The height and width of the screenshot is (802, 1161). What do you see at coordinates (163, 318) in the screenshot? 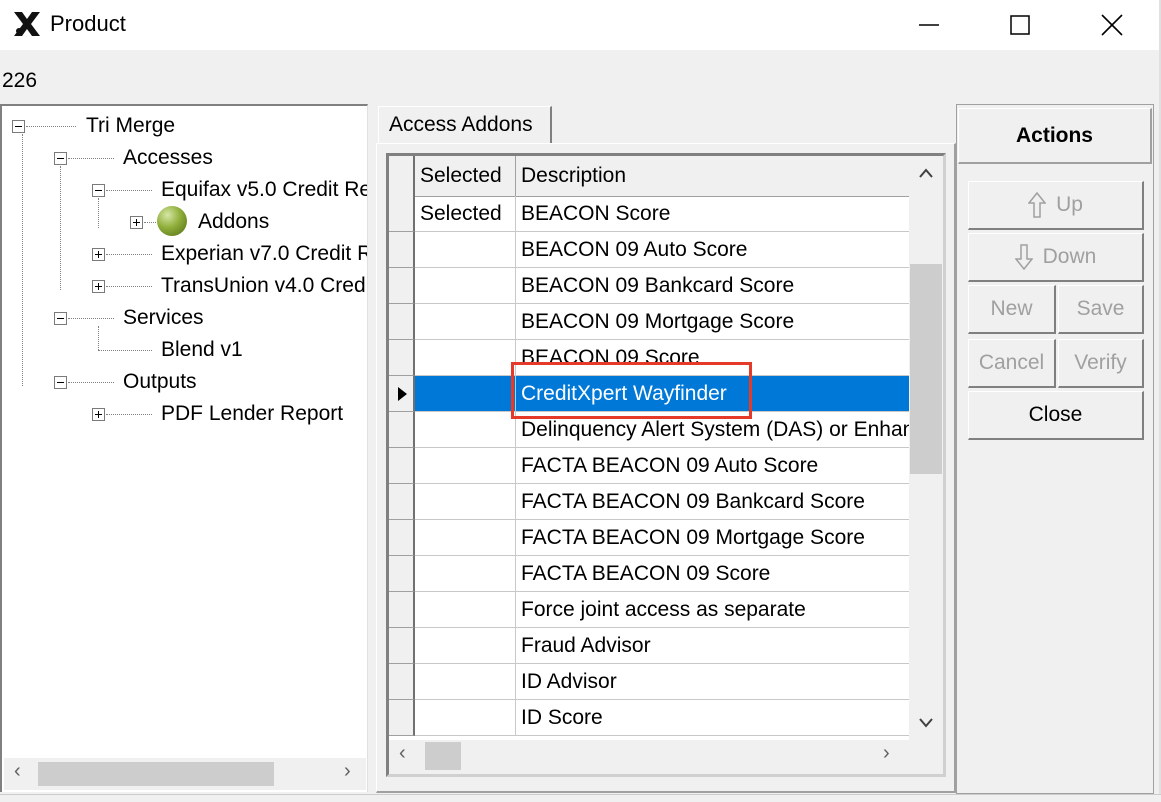
I see `tree-item-services: Services` at bounding box center [163, 318].